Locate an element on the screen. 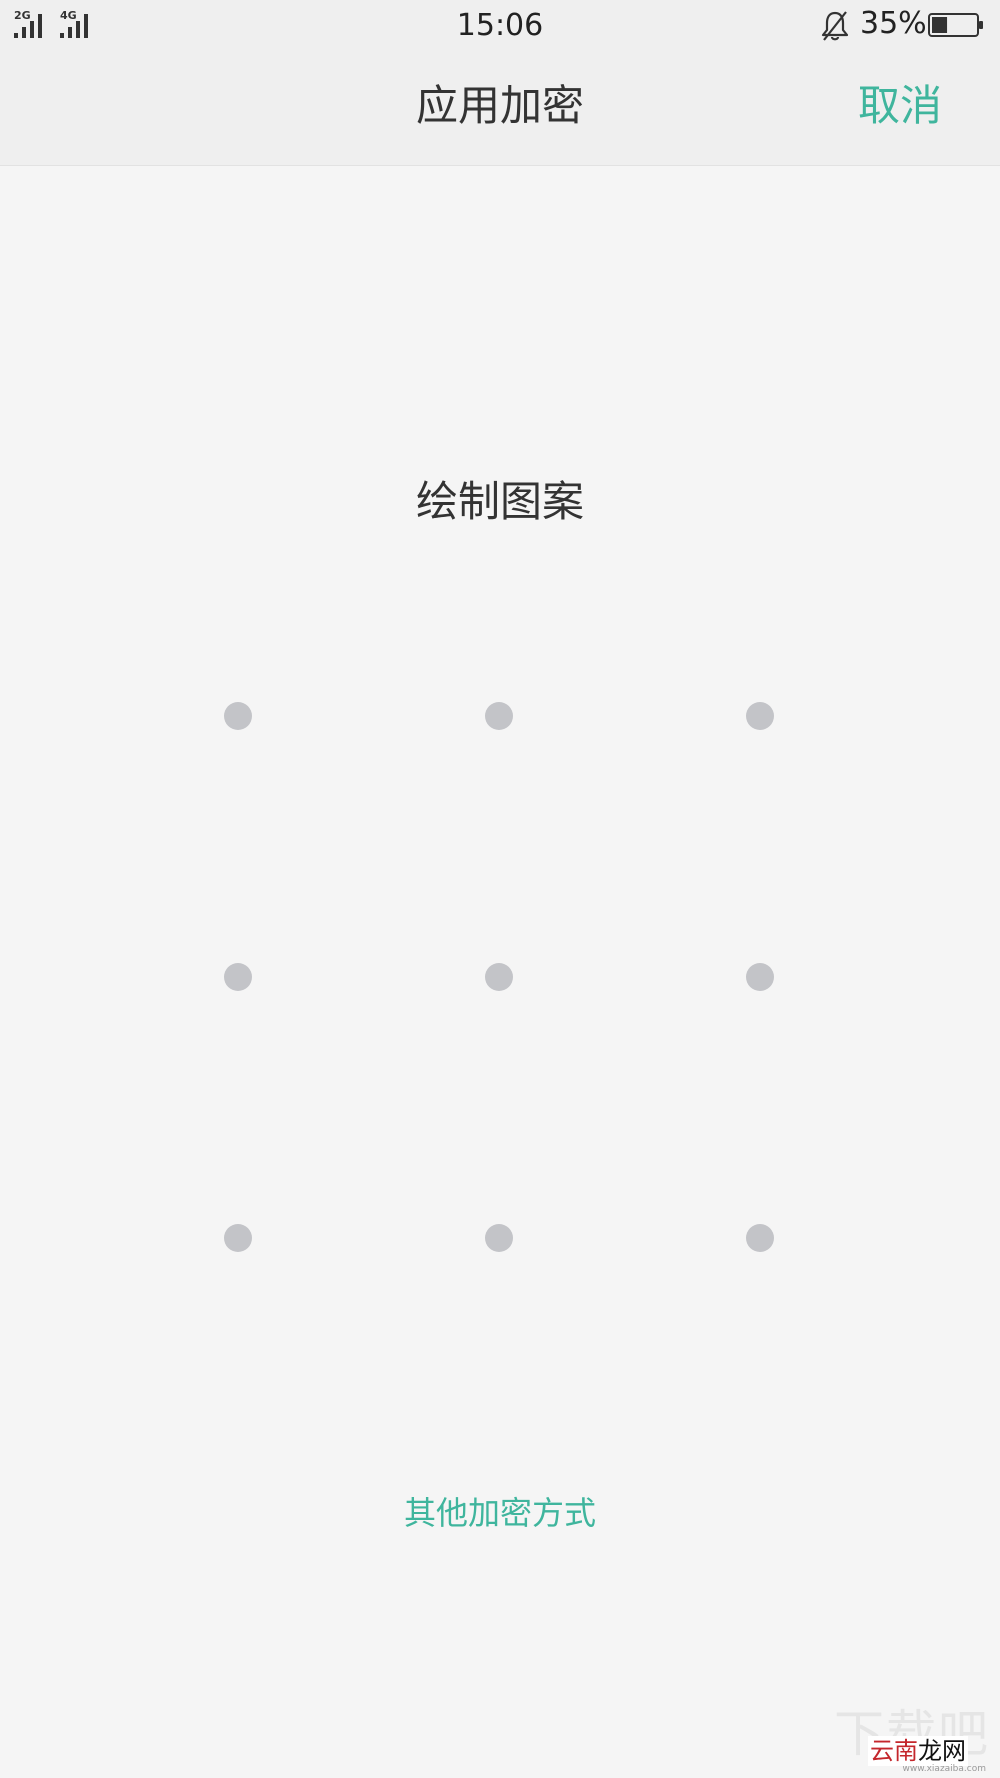 The width and height of the screenshot is (1000, 1778). watermark-label: 云南龙网 is located at coordinates (918, 1751).